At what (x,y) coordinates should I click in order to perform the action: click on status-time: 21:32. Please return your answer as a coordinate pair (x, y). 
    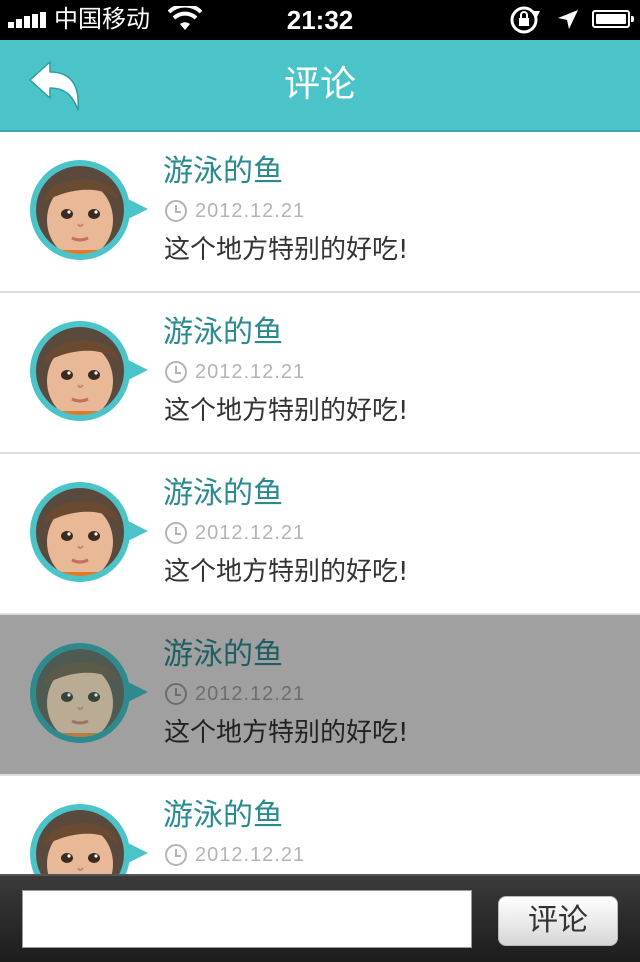
    Looking at the image, I should click on (320, 20).